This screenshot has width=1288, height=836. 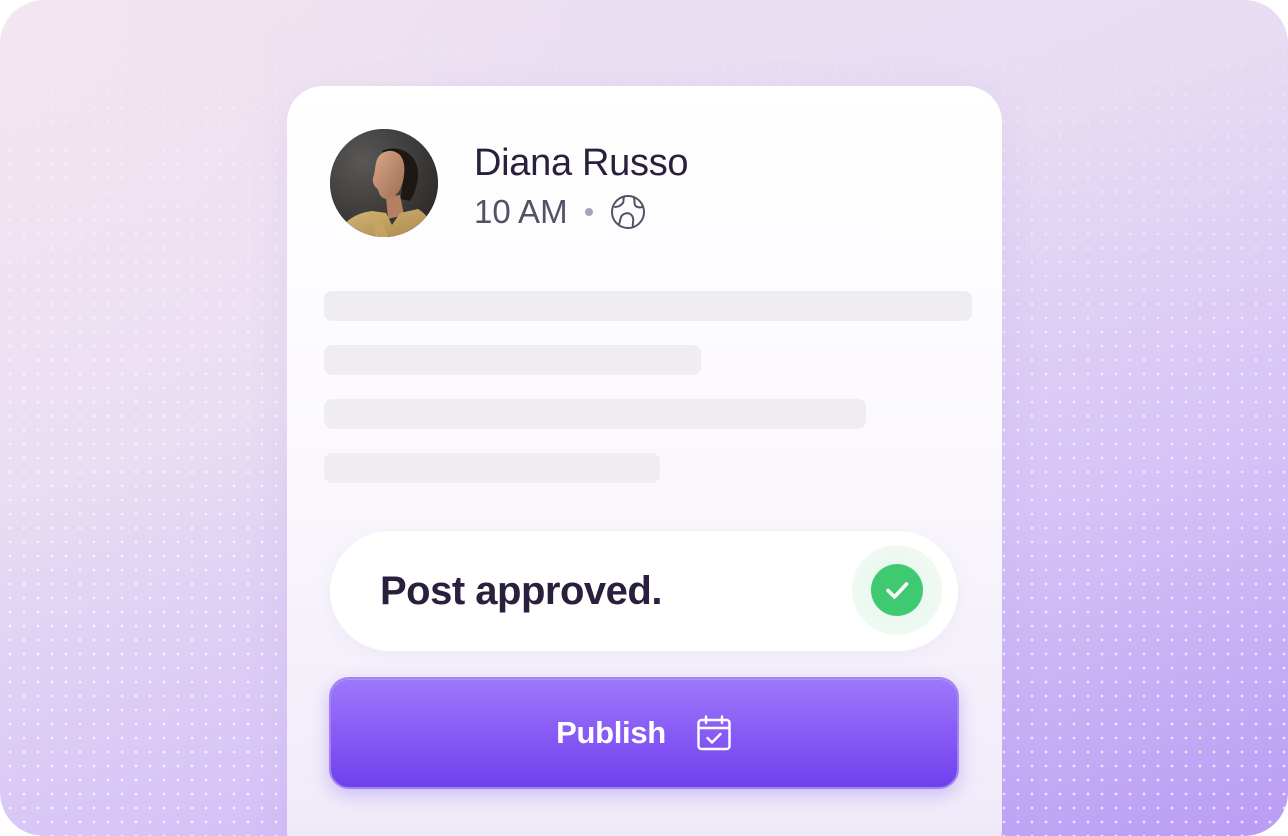 I want to click on post-meta: 10 AM, so click(x=560, y=212).